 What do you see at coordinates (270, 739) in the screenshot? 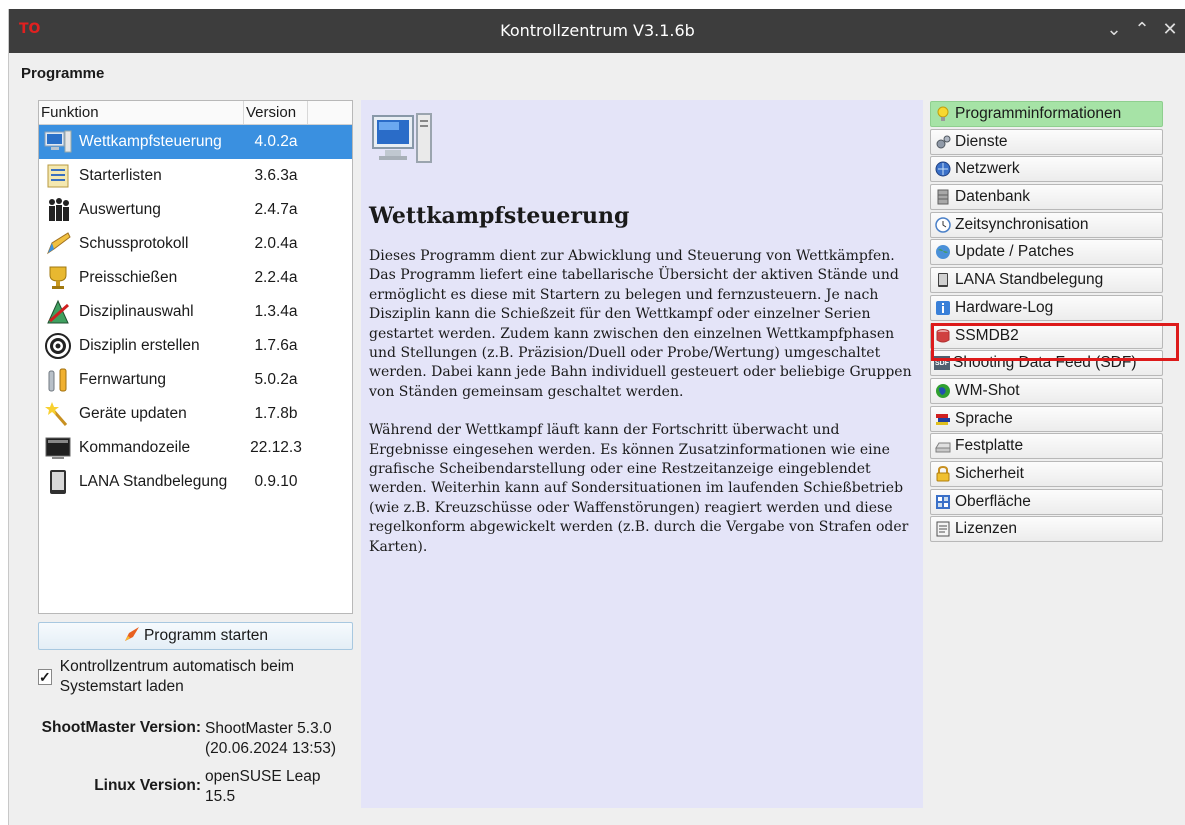
I see `shootmaster-version-value: ShootMaster 5.3.0 (20.06.2024 13:53)` at bounding box center [270, 739].